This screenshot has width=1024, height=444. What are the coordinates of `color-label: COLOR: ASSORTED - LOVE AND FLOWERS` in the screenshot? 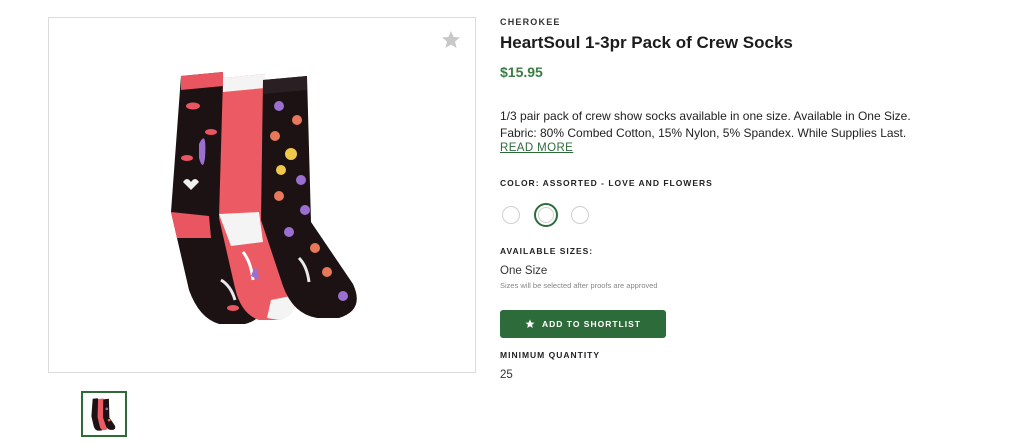 It's located at (606, 183).